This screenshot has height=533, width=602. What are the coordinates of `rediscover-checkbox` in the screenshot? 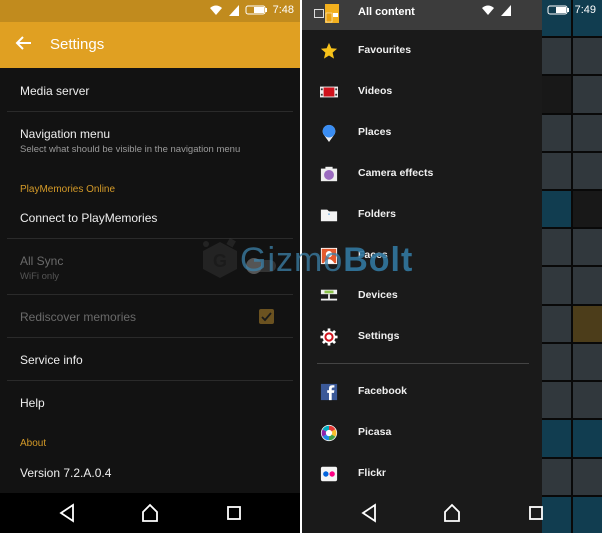 It's located at (266, 316).